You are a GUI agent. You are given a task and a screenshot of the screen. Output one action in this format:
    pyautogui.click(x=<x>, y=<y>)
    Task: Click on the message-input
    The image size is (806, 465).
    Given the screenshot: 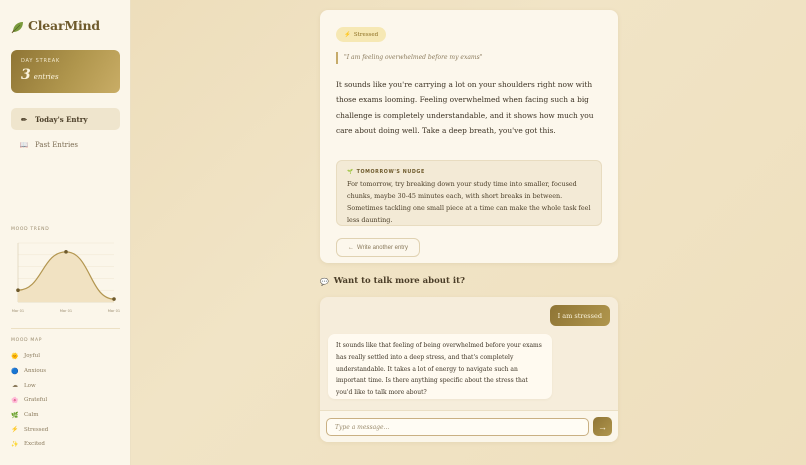 What is the action you would take?
    pyautogui.click(x=457, y=427)
    